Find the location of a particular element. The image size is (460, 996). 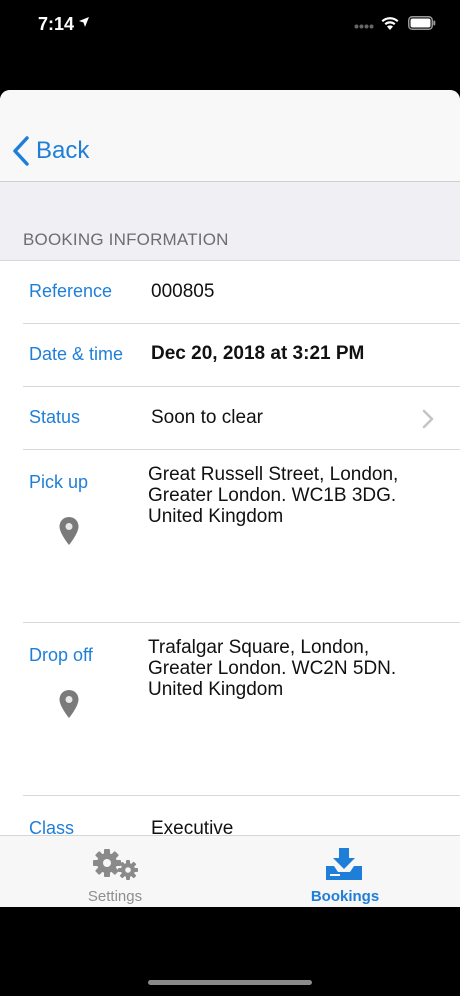

battery-icon is located at coordinates (422, 23).